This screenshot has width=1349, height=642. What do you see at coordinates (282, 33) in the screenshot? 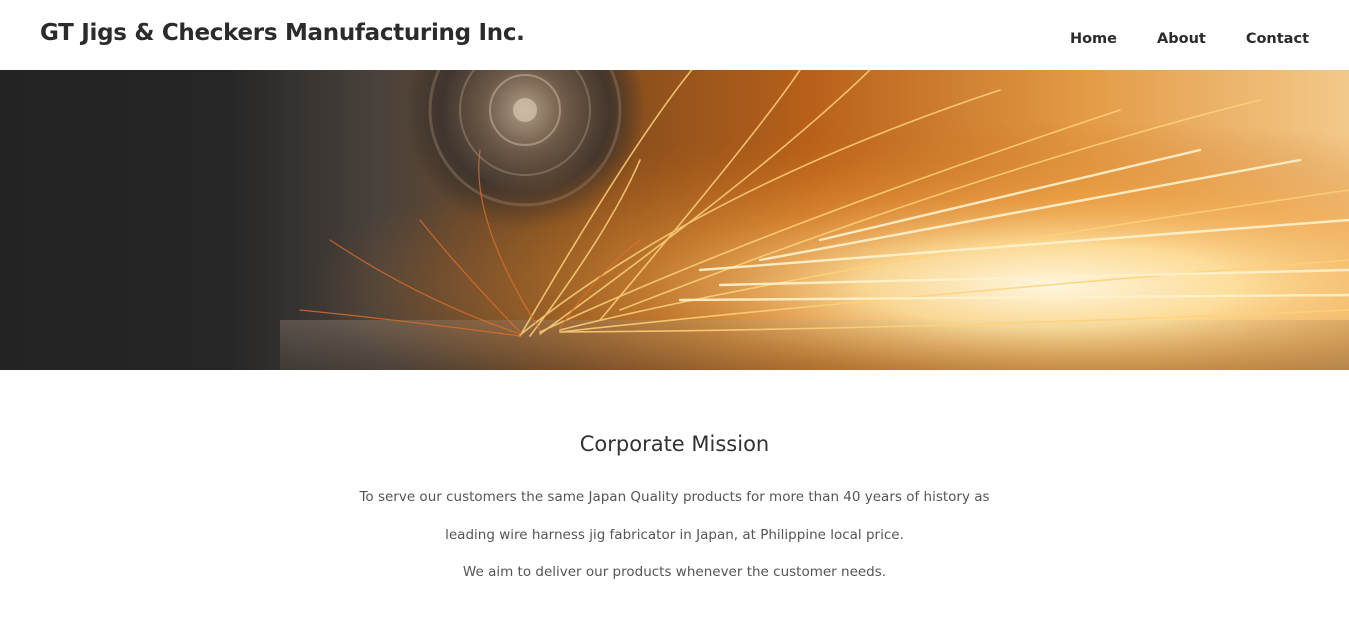
I see `site-title: GT Jigs & Checkers Manufacturing Inc.` at bounding box center [282, 33].